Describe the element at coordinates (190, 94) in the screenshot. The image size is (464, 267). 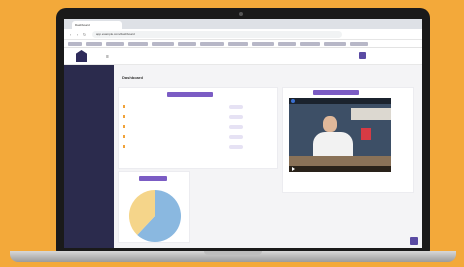
I see `list-card-header` at that location.